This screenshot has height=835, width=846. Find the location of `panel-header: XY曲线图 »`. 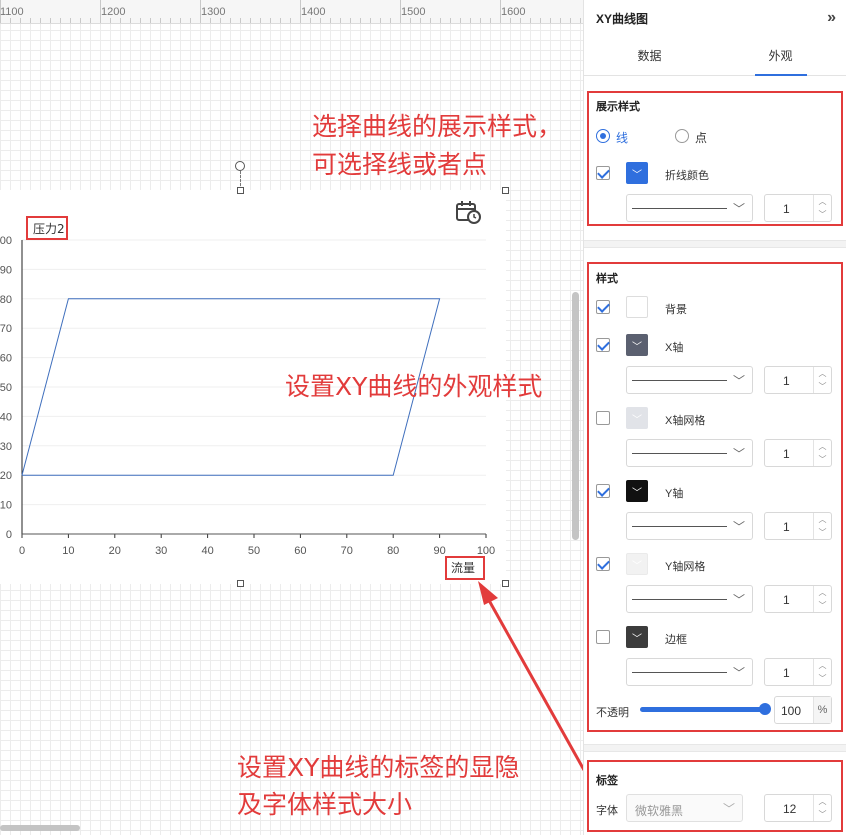

panel-header: XY曲线图 » is located at coordinates (715, 18).